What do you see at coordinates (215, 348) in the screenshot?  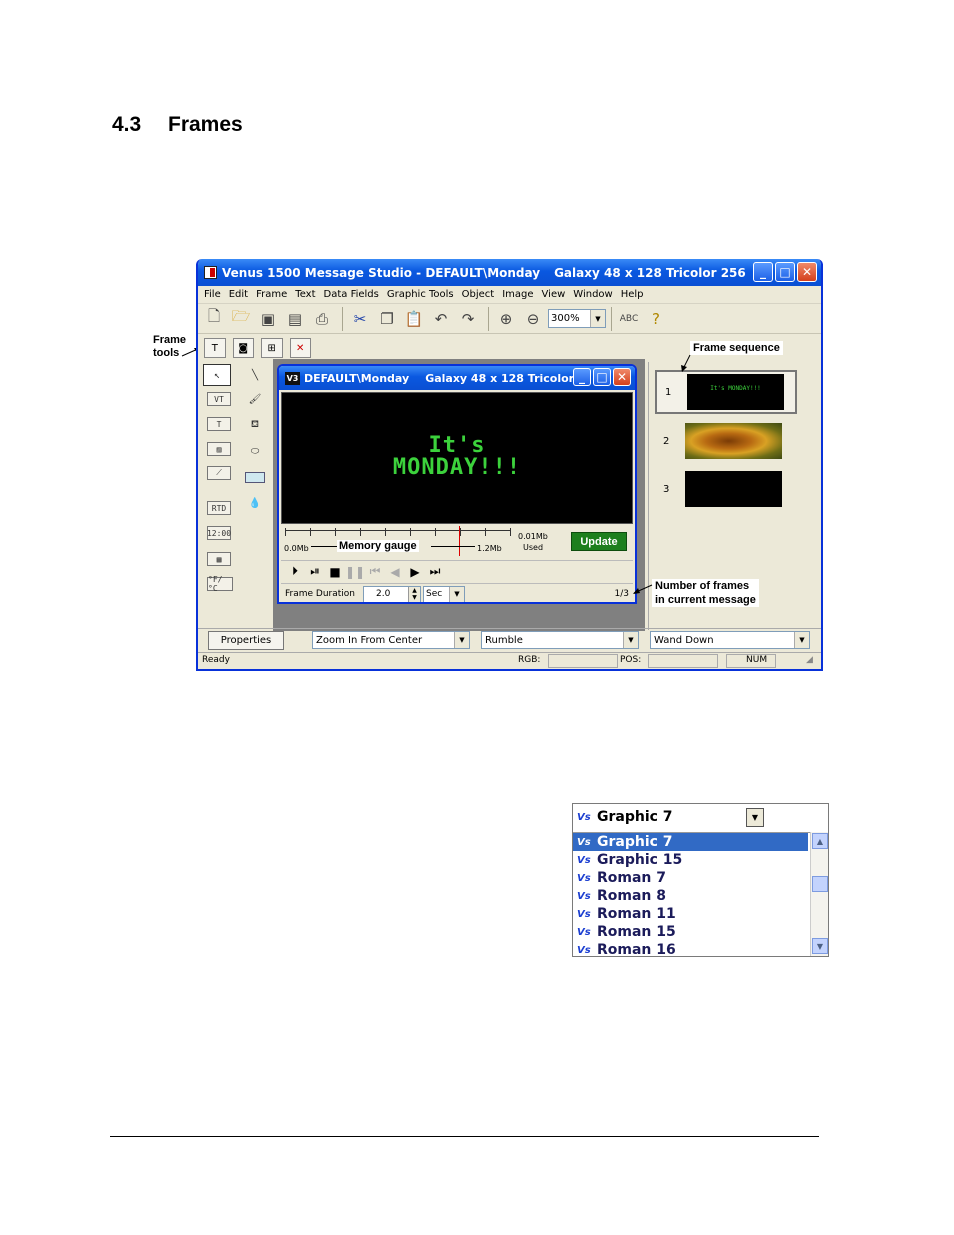 I see `text-frame-tool: T` at bounding box center [215, 348].